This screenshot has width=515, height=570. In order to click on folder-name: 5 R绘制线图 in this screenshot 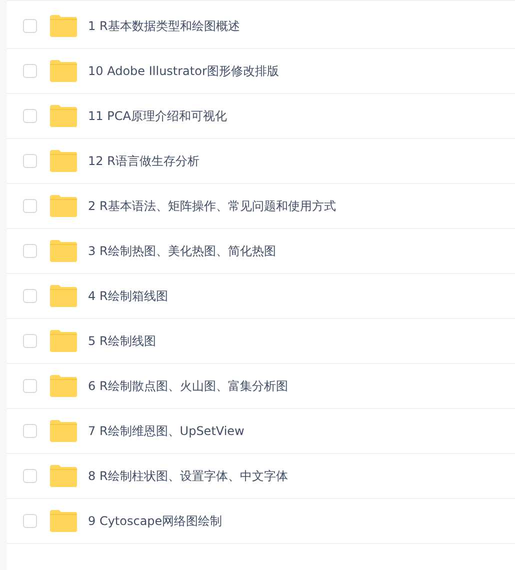, I will do `click(122, 341)`.